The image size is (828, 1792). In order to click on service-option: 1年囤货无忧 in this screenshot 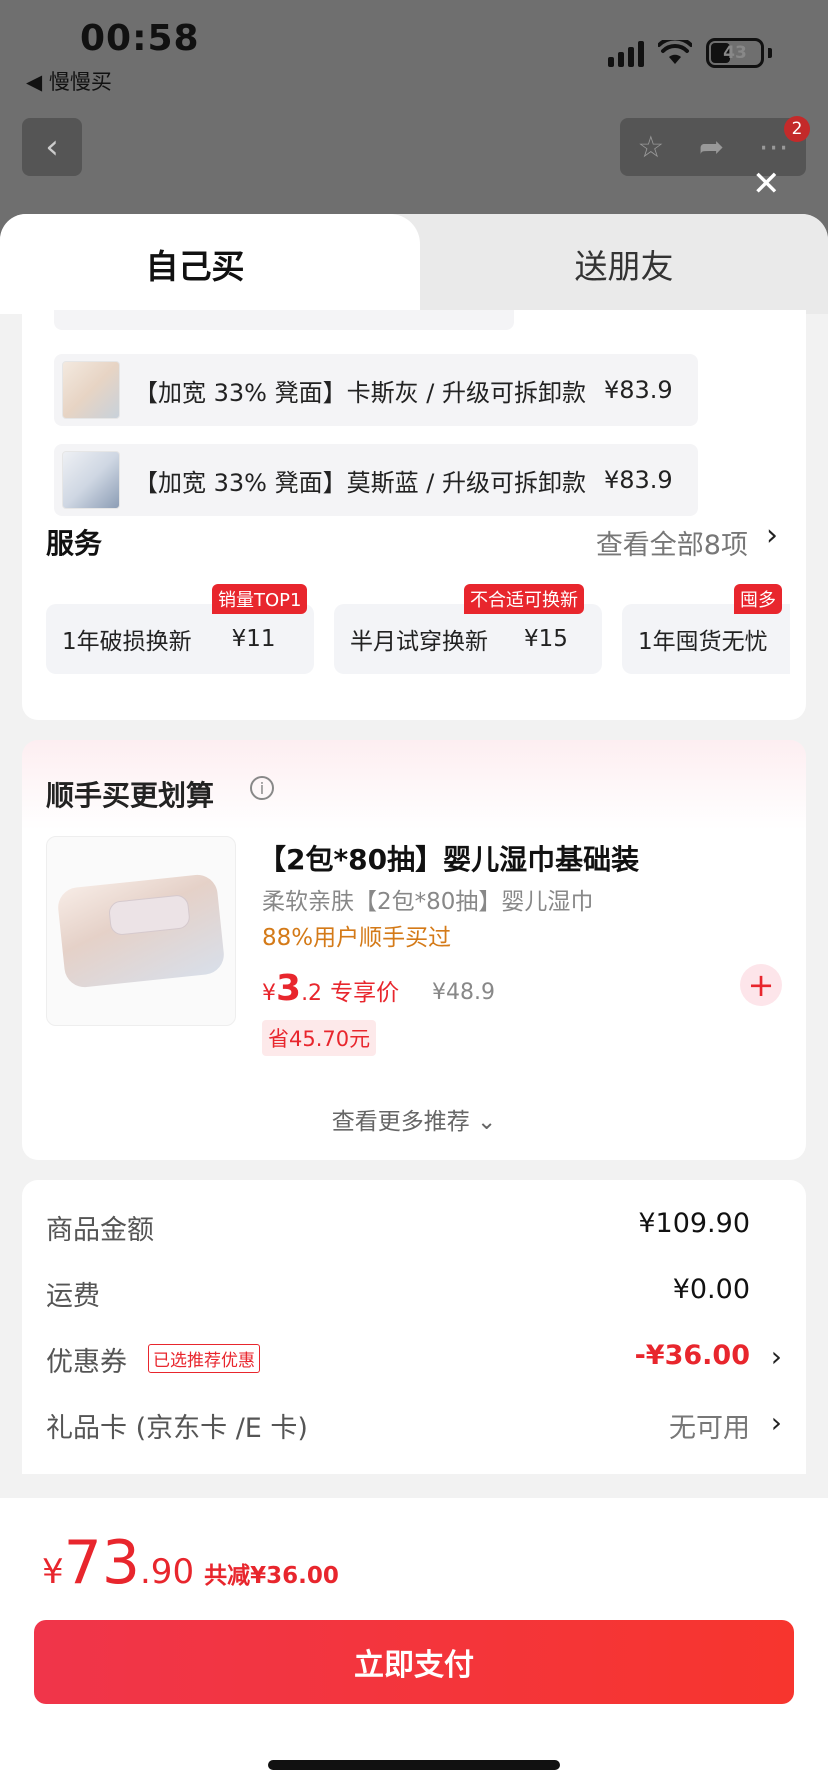, I will do `click(706, 639)`.